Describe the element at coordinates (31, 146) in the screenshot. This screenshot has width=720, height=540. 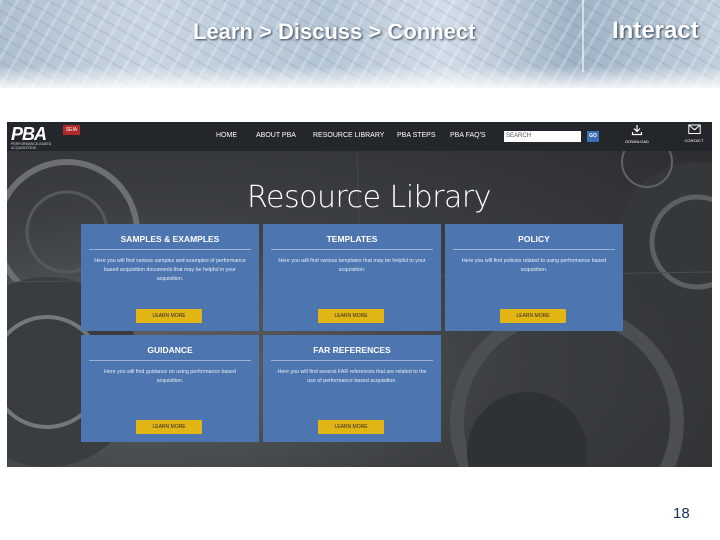
I see `logo-subtitle: PERFORMANCE-BASED ACQUISITIONS` at that location.